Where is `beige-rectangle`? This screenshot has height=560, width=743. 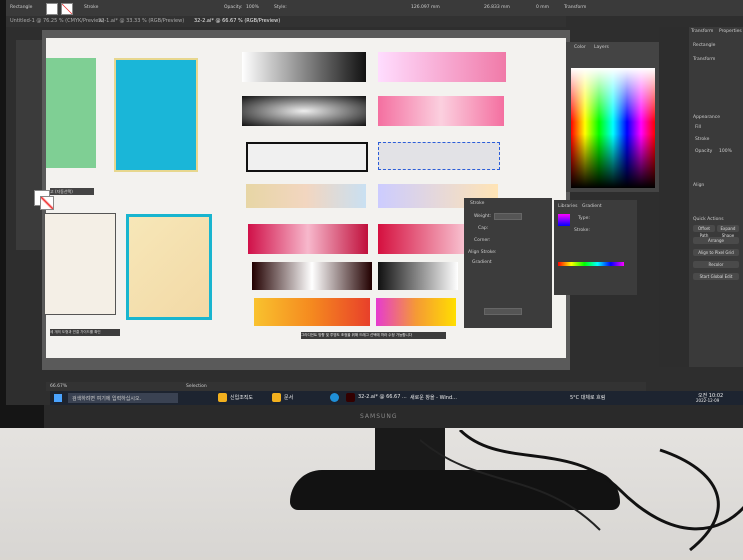 beige-rectangle is located at coordinates (169, 267).